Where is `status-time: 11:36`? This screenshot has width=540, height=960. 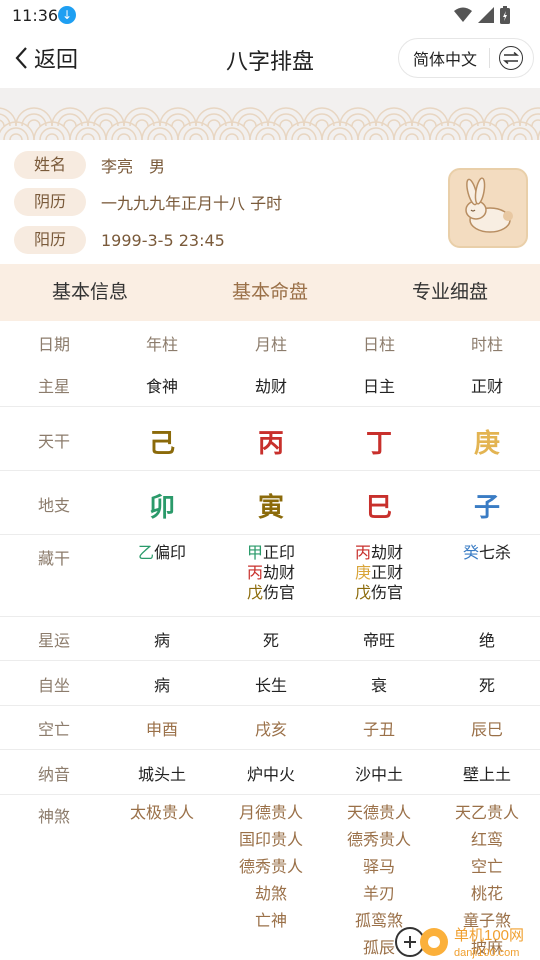
status-time: 11:36 is located at coordinates (35, 15).